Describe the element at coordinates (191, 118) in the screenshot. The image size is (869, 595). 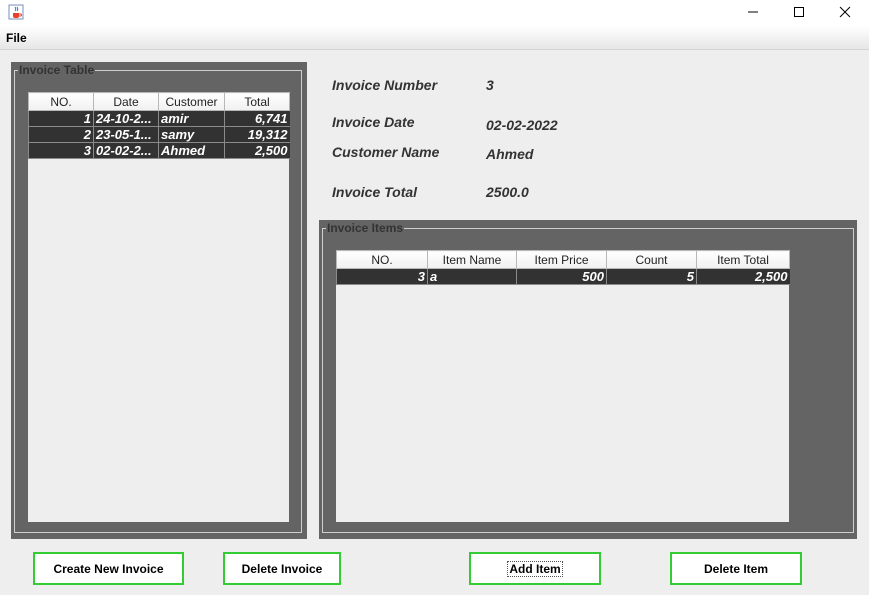
I see `table-cell: amir` at that location.